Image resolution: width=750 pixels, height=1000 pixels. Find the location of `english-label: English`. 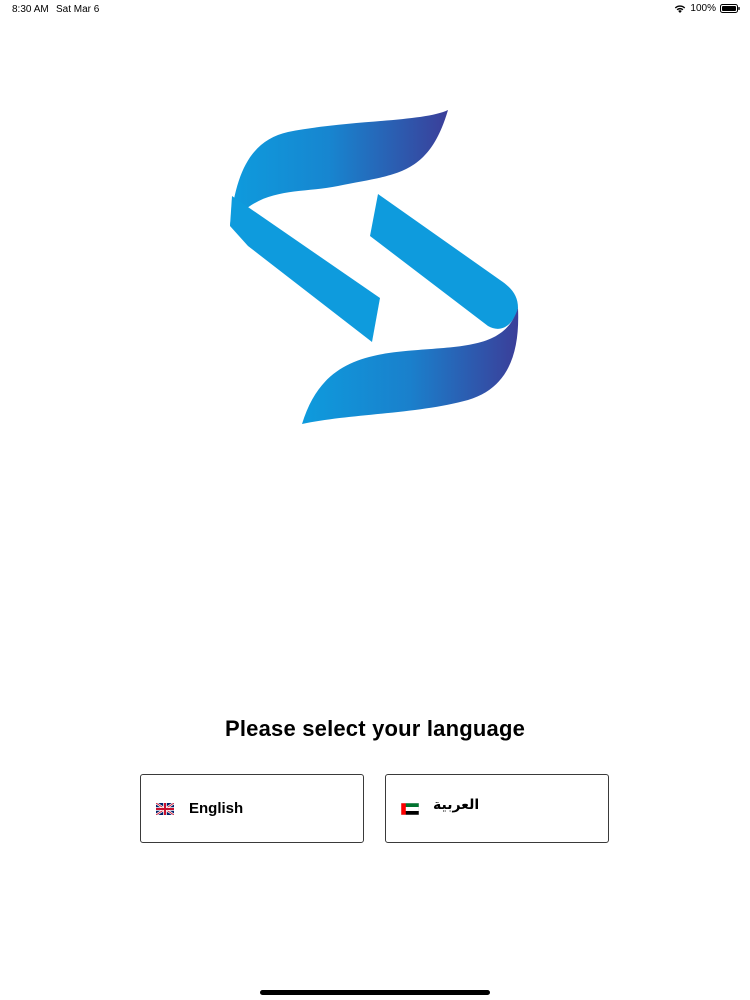

english-label: English is located at coordinates (216, 808).